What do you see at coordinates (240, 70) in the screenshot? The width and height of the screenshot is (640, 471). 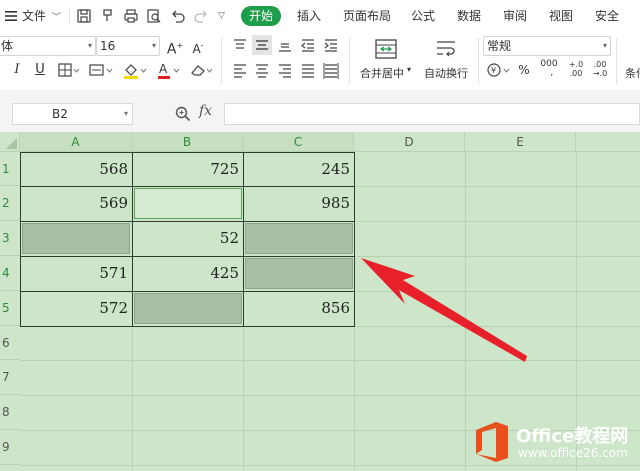 I see `align-left-icon` at bounding box center [240, 70].